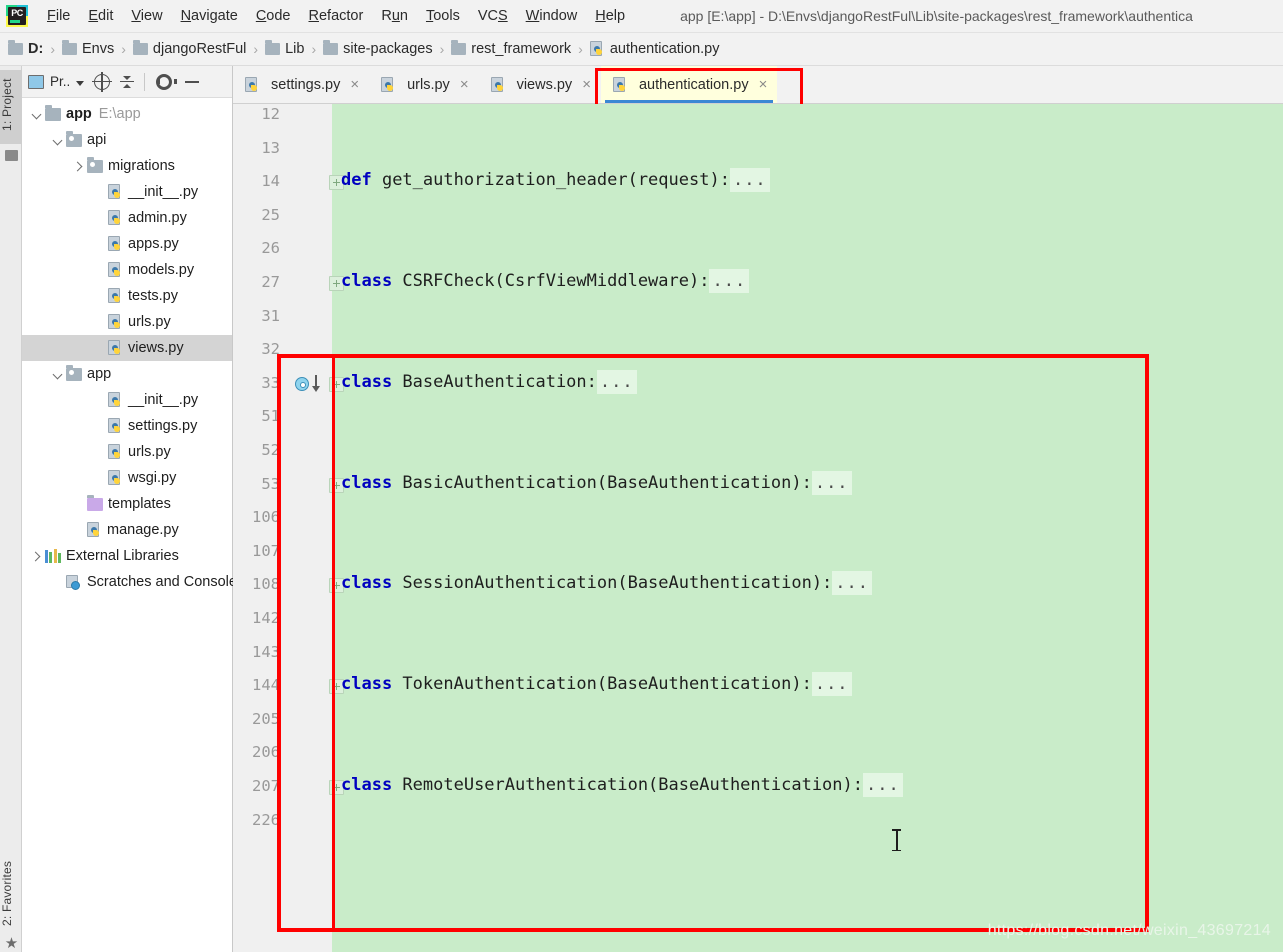  Describe the element at coordinates (149, 322) in the screenshot. I see `tree-item-label: urls.py` at that location.